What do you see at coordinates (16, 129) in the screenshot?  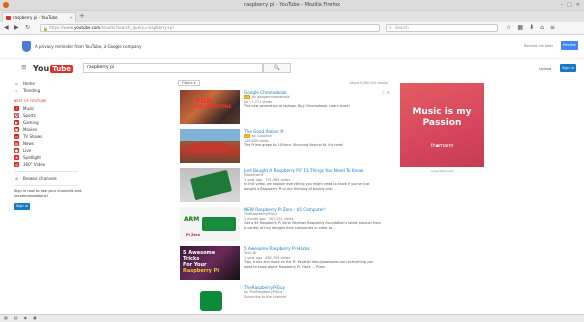 I see `movies-icon: ▣` at bounding box center [16, 129].